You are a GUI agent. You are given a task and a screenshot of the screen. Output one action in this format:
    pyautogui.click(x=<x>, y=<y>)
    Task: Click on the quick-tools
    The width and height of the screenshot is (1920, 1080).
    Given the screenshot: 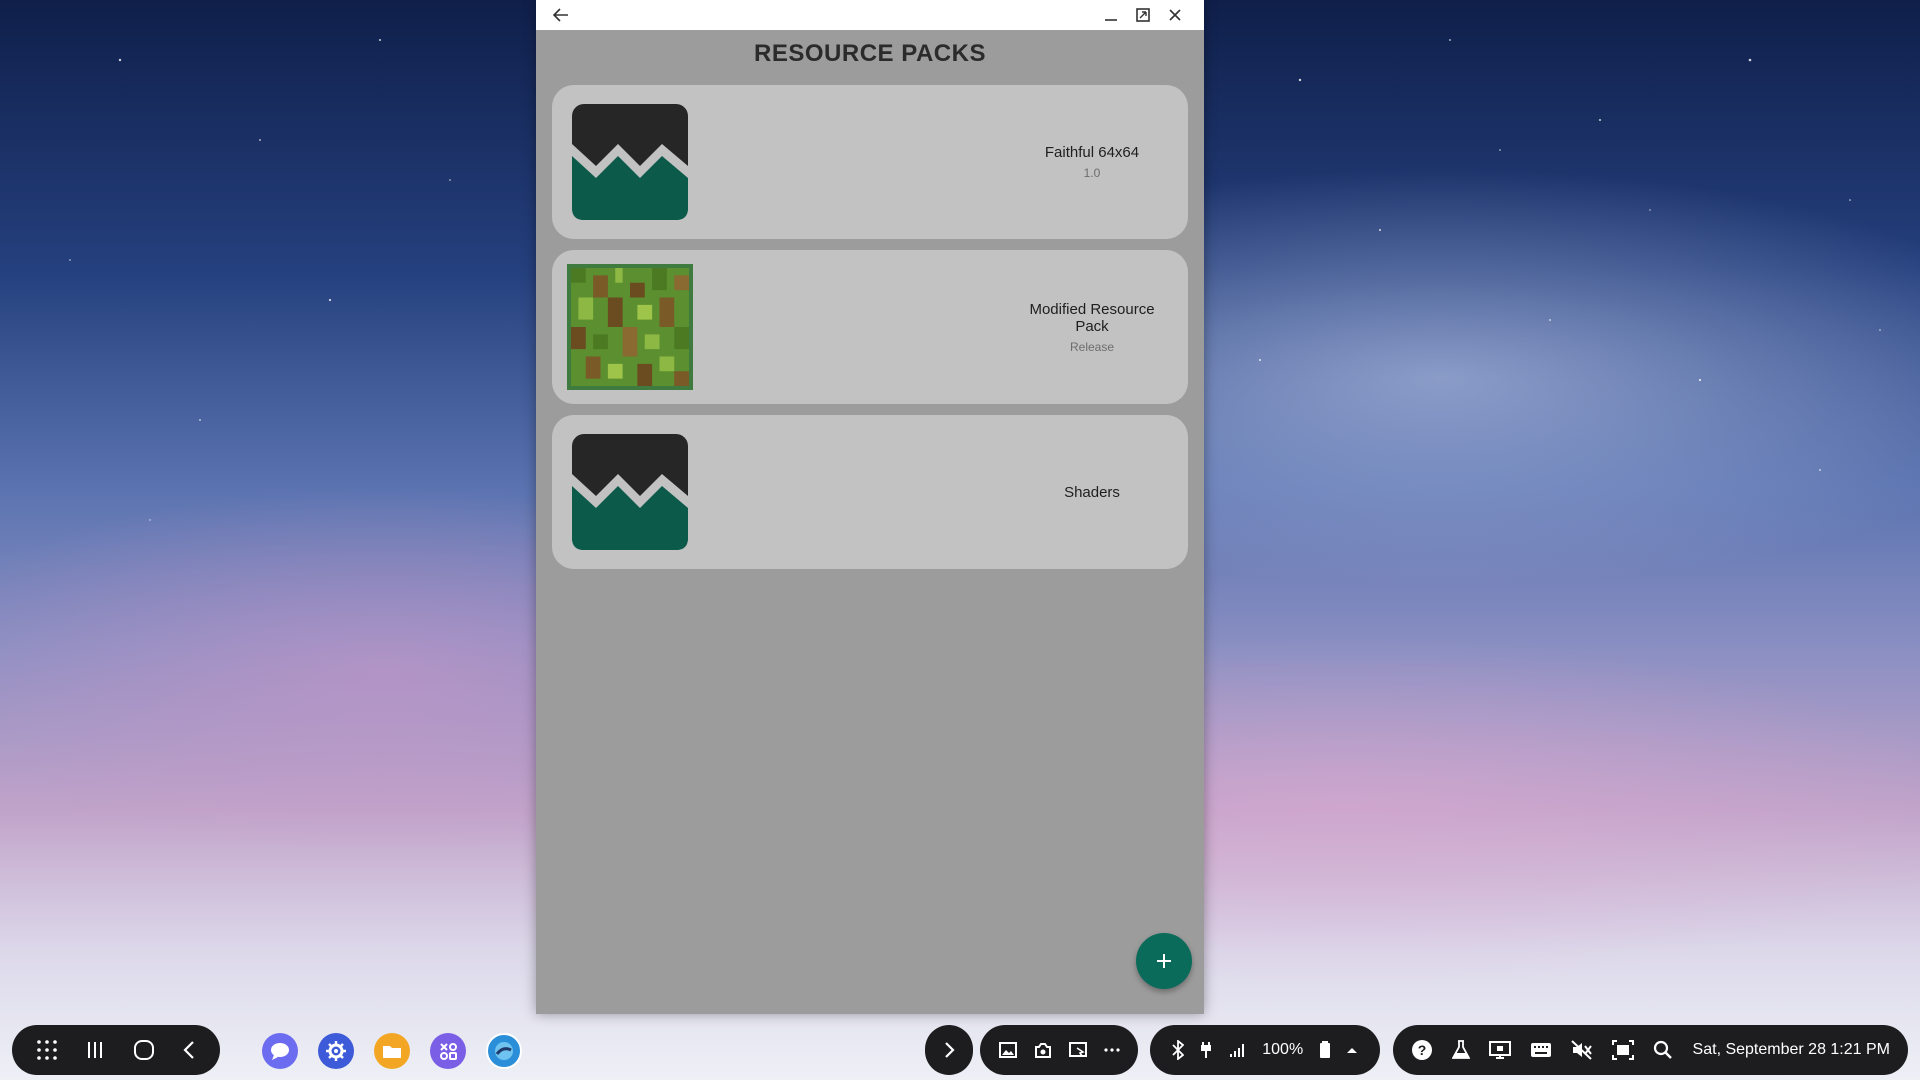 What is the action you would take?
    pyautogui.click(x=1059, y=1050)
    